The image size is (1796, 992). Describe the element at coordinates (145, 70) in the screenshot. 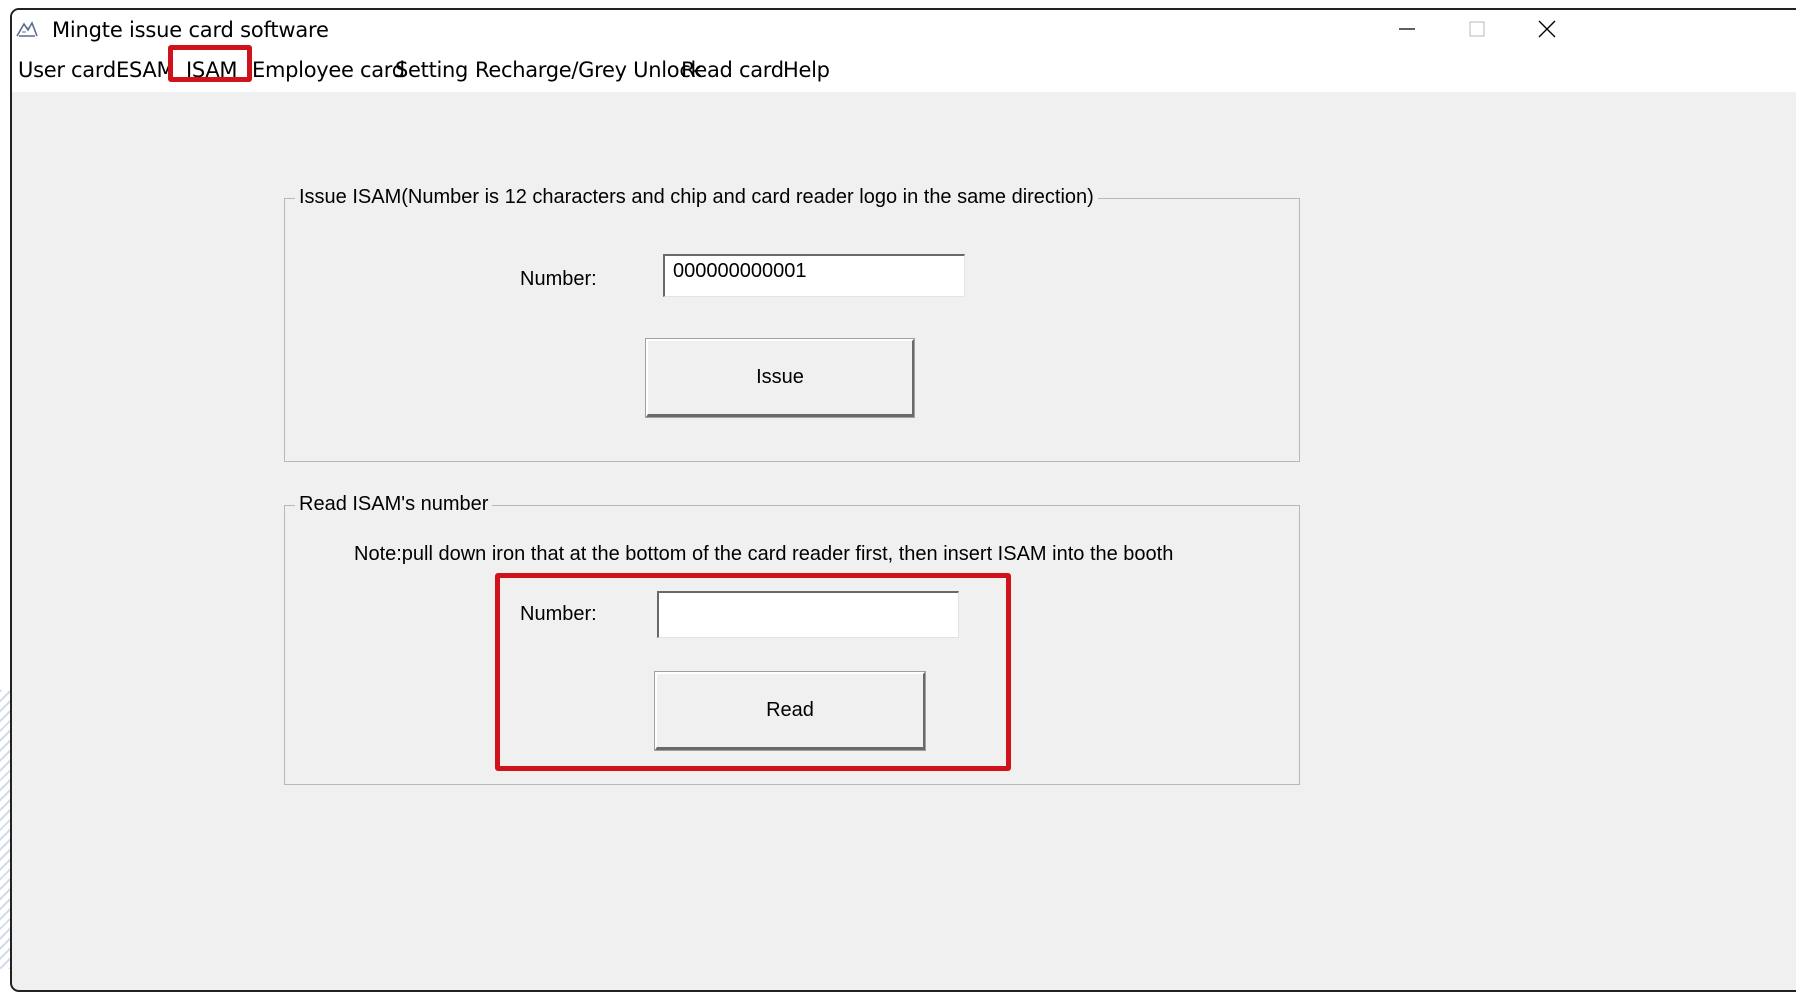

I see `menu-esam: ESAM` at that location.